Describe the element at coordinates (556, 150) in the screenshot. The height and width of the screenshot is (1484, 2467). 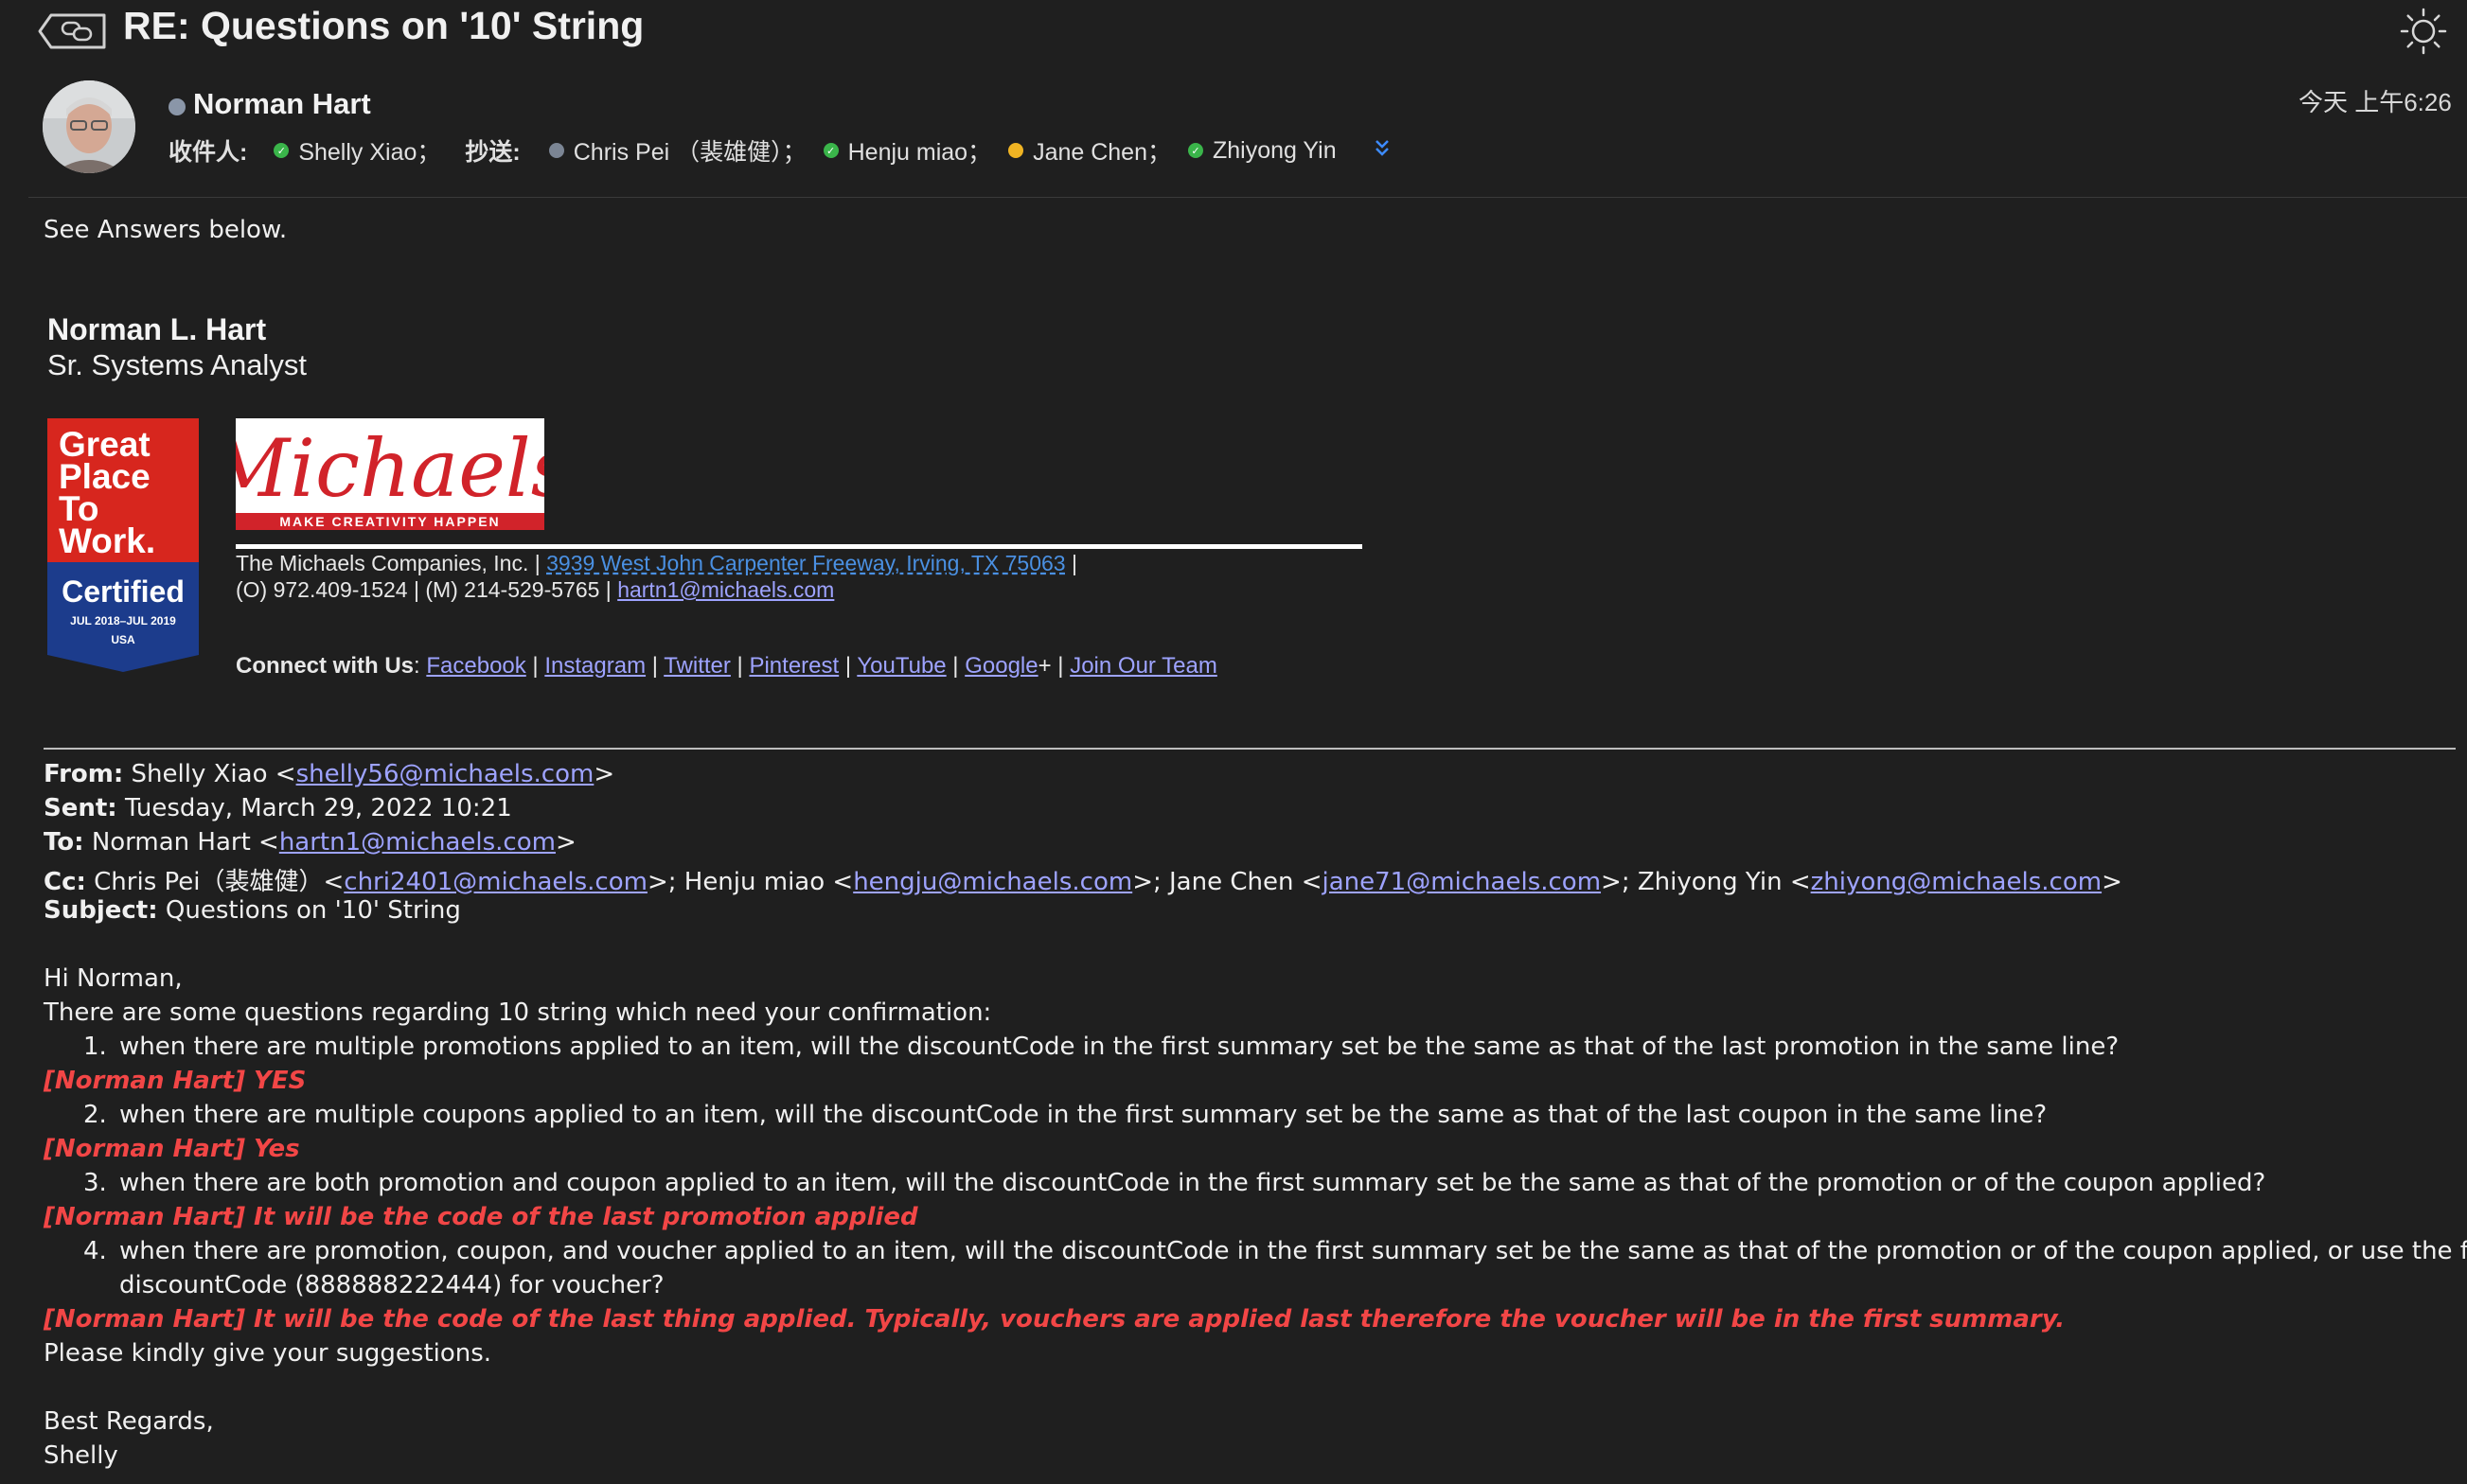
I see `offline-icon` at that location.